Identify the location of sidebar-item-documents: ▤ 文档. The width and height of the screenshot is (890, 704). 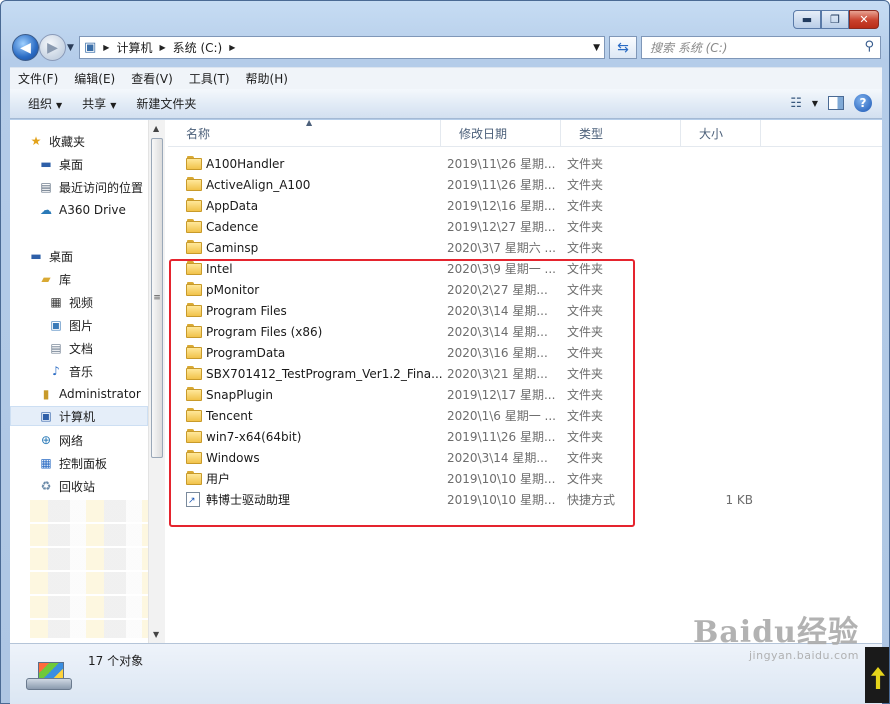
(70, 348).